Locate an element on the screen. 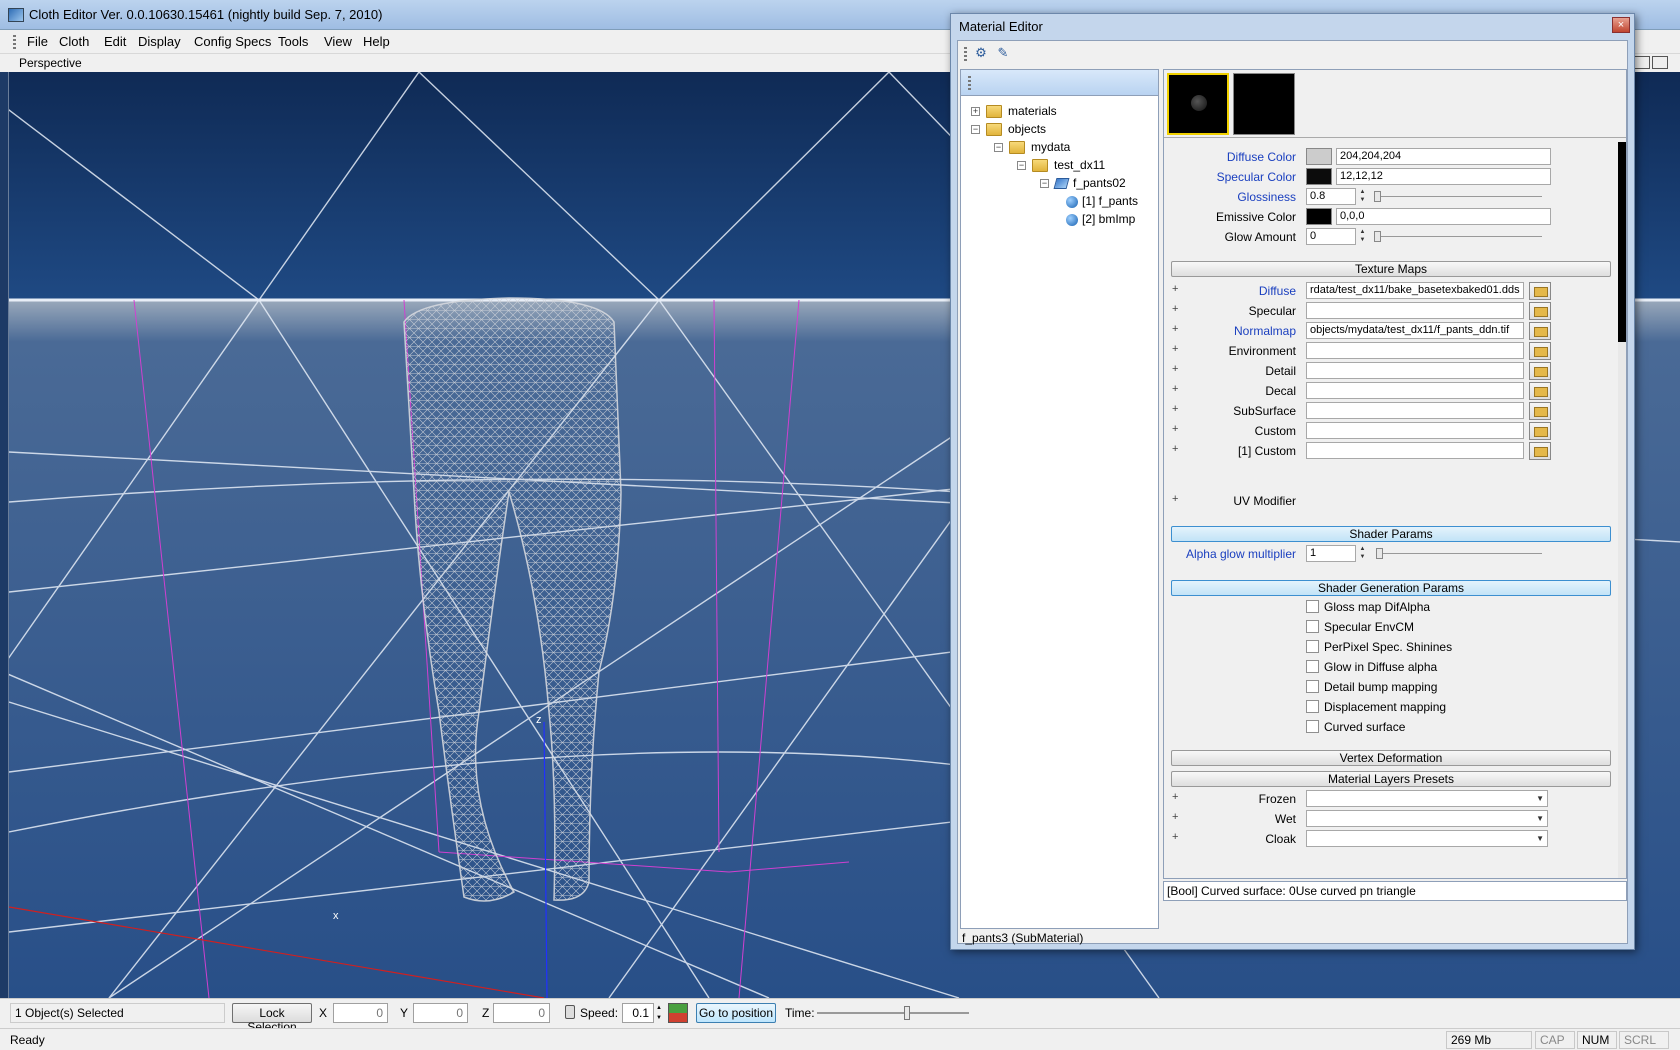 The width and height of the screenshot is (1680, 1050). x-coord-input: 0 is located at coordinates (360, 1013).